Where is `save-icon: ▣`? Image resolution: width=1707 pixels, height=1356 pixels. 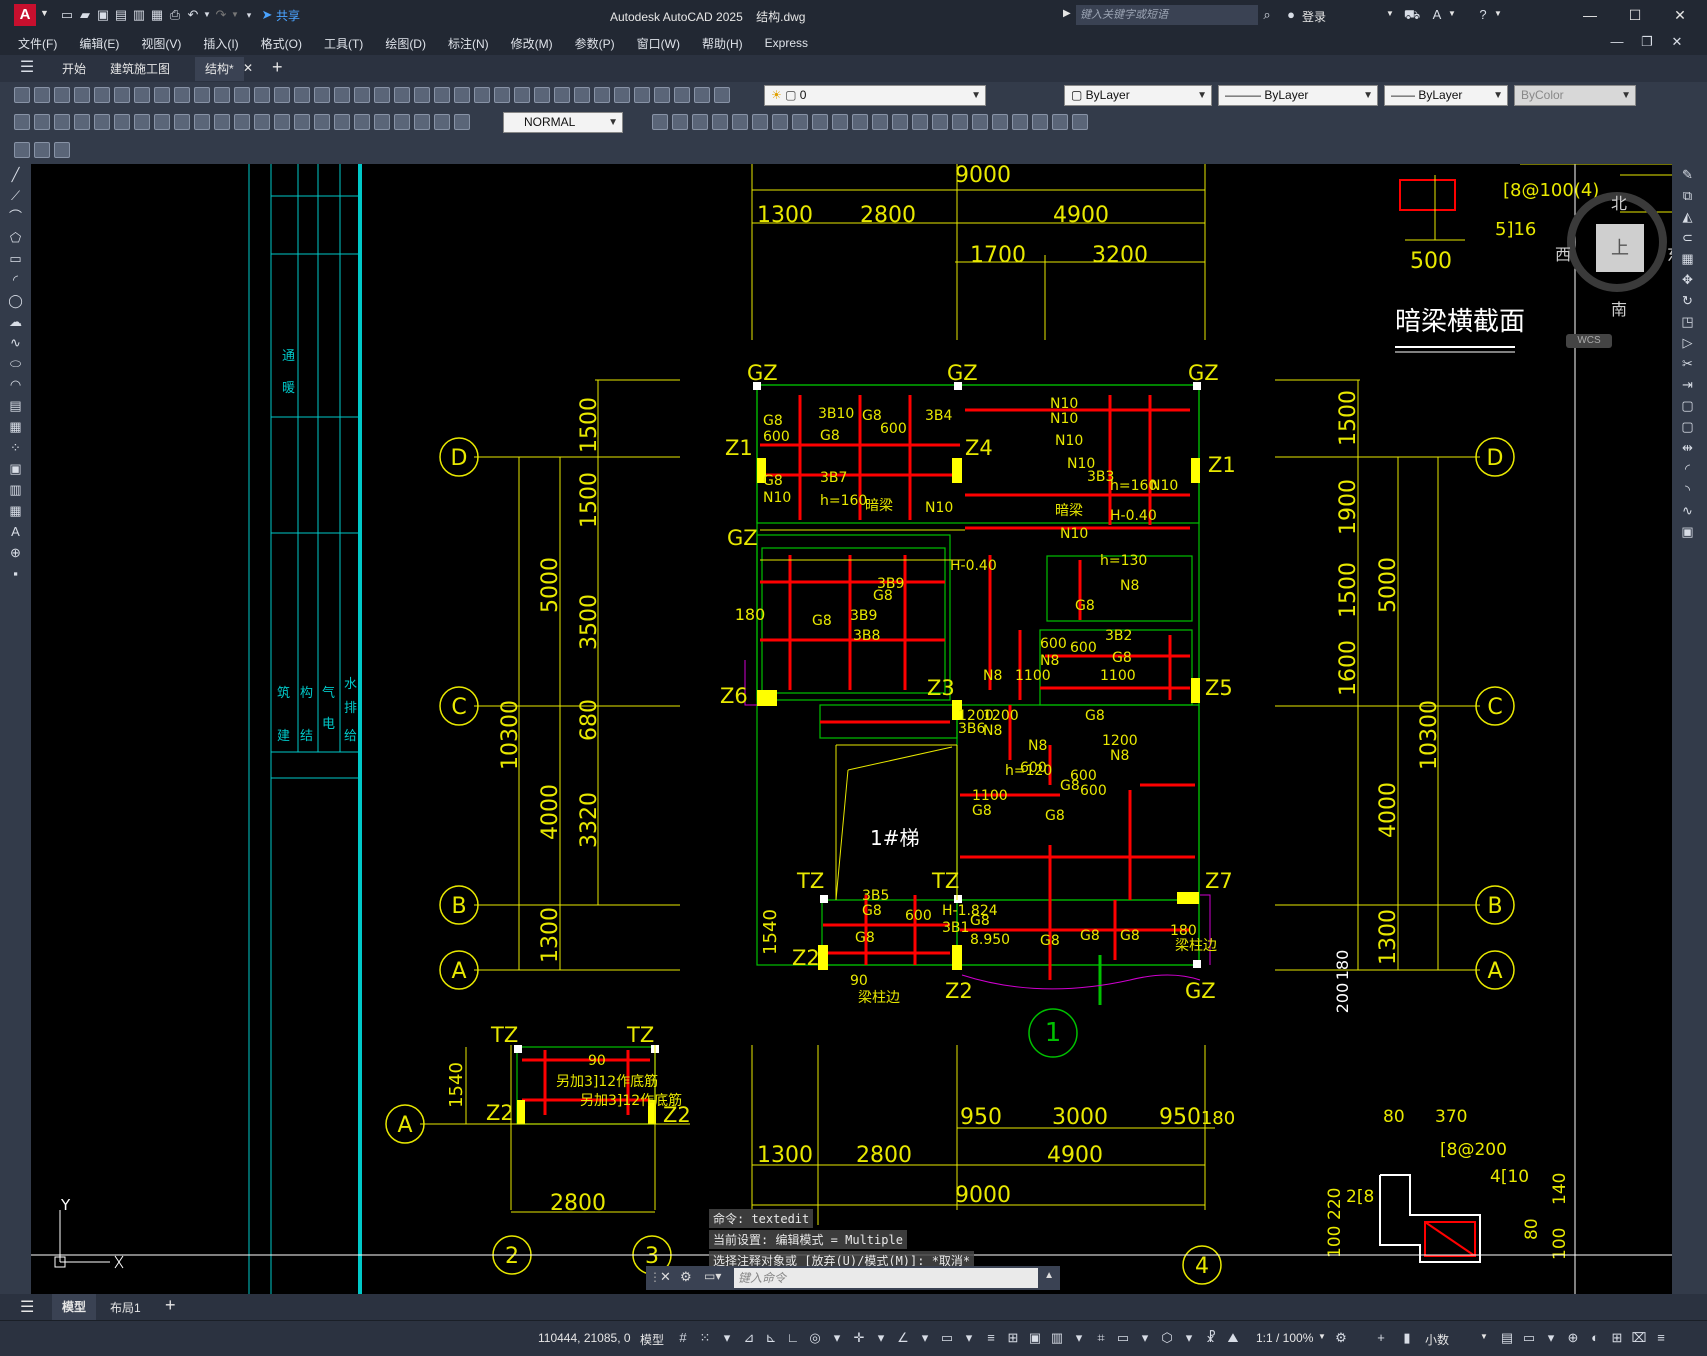
save-icon: ▣ is located at coordinates (103, 15).